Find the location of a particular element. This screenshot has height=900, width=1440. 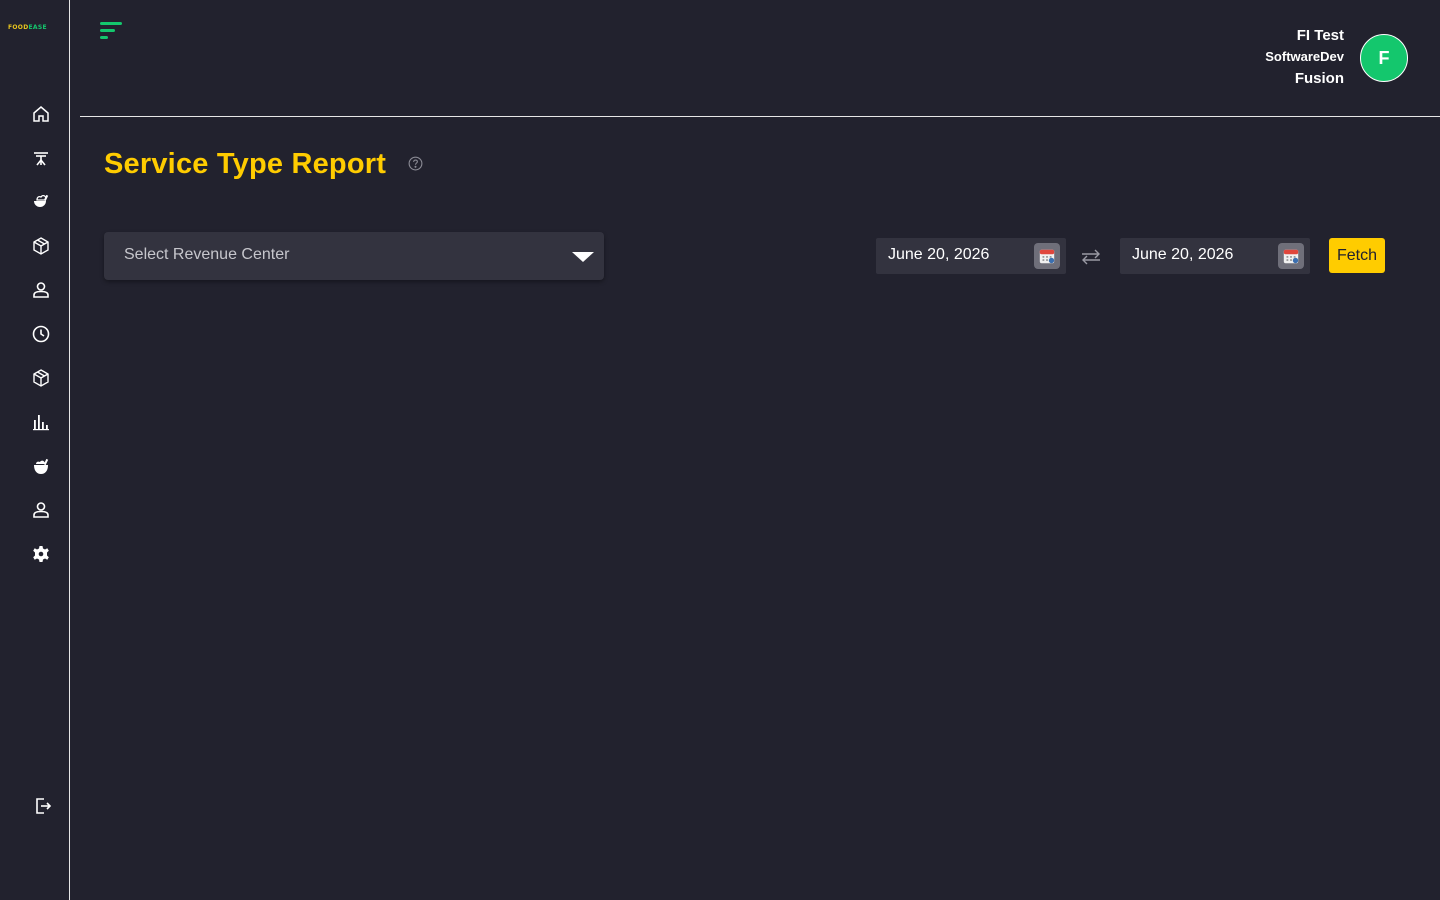

revenue-center-select: Select Revenue Center is located at coordinates (354, 256).